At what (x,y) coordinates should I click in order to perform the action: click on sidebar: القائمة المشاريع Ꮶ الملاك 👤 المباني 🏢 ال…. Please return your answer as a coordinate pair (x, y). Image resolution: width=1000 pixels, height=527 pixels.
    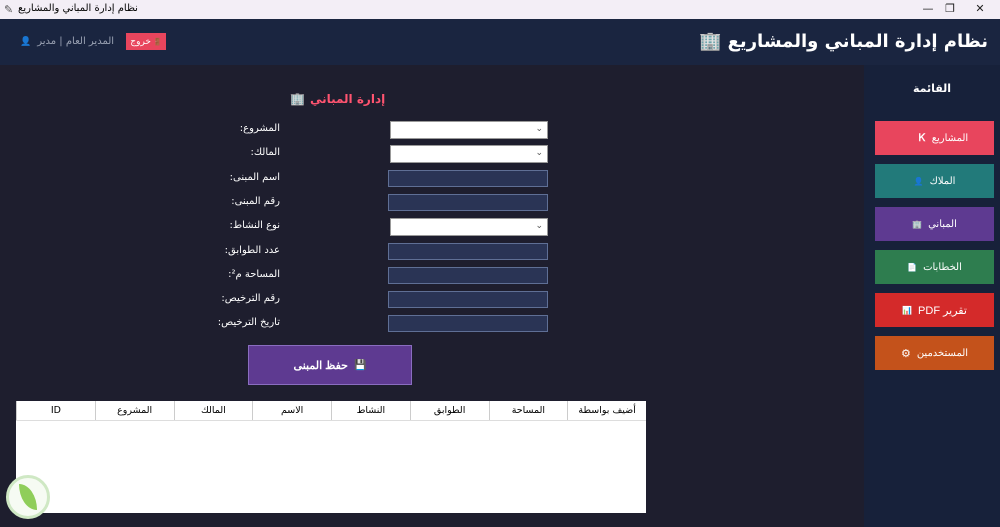
    Looking at the image, I should click on (932, 296).